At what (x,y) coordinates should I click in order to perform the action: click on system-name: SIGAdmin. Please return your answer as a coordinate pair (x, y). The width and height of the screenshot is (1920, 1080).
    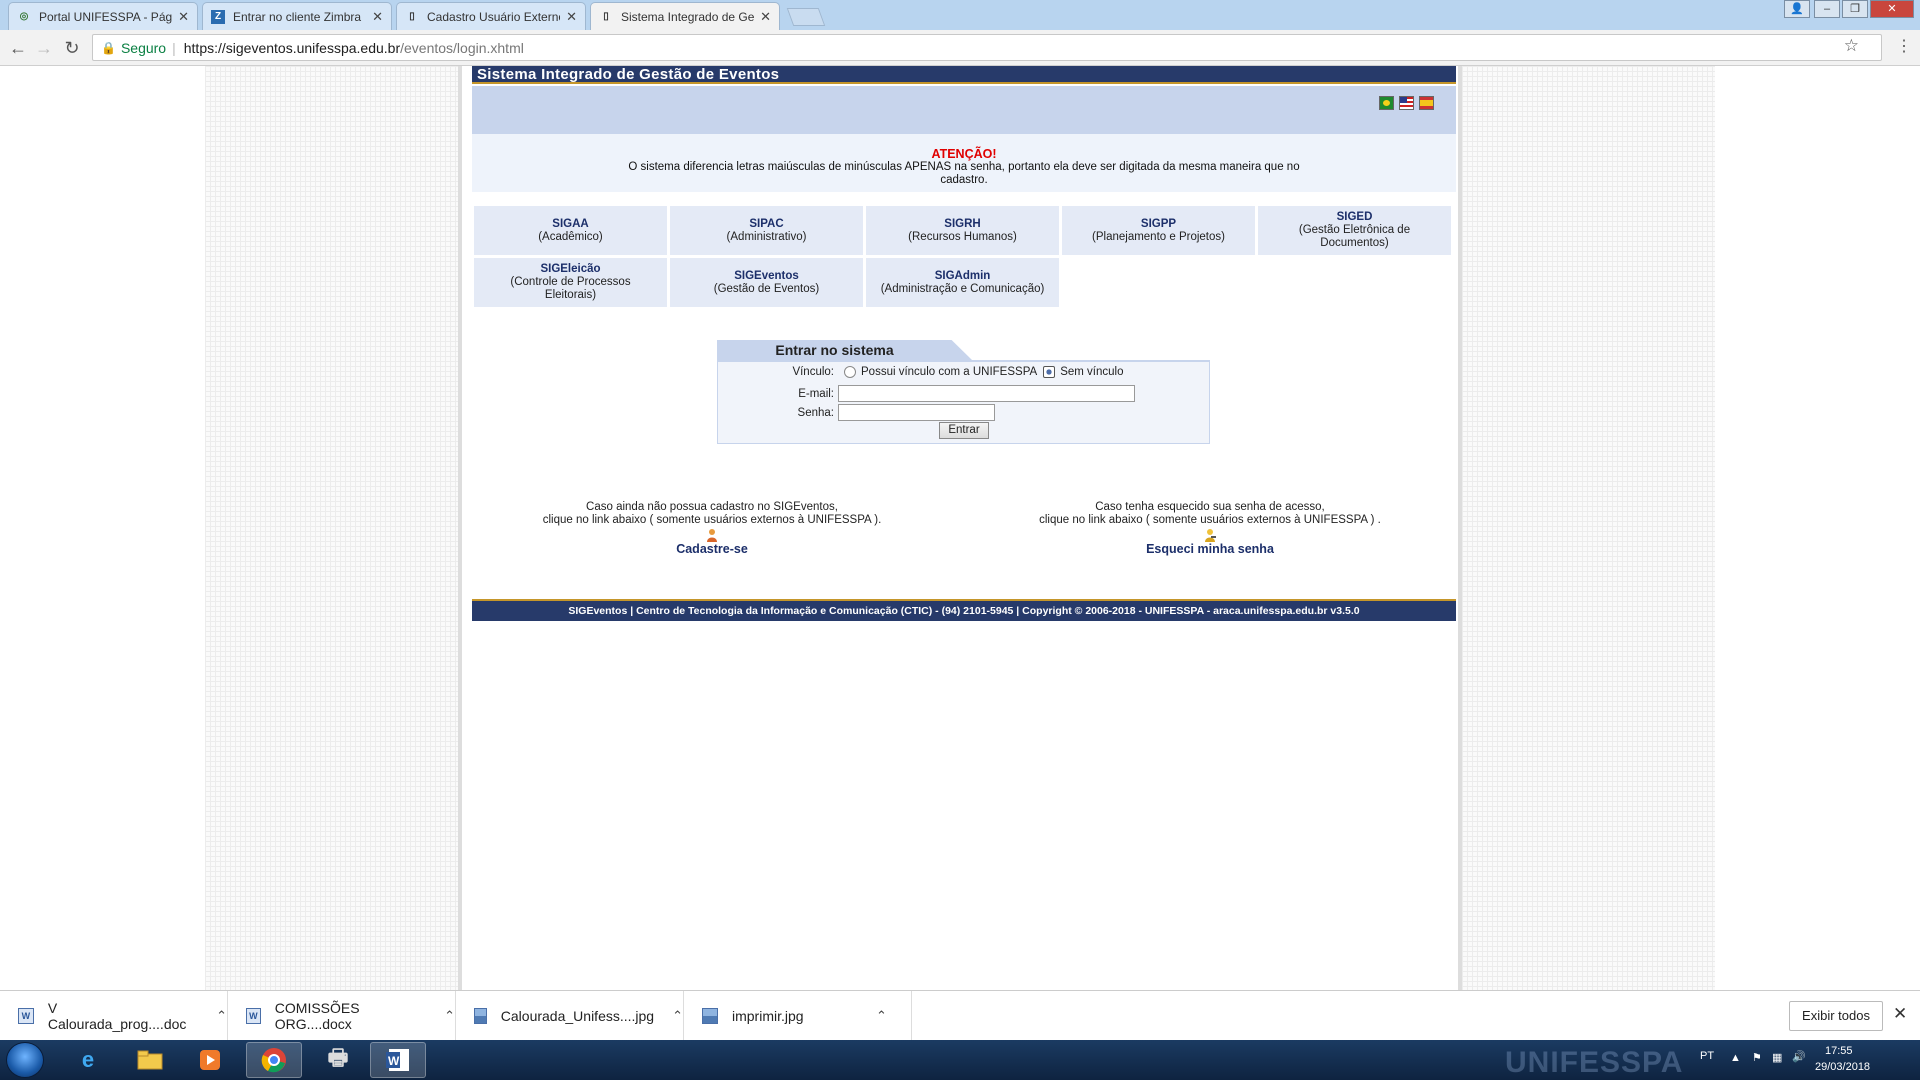
    Looking at the image, I should click on (962, 275).